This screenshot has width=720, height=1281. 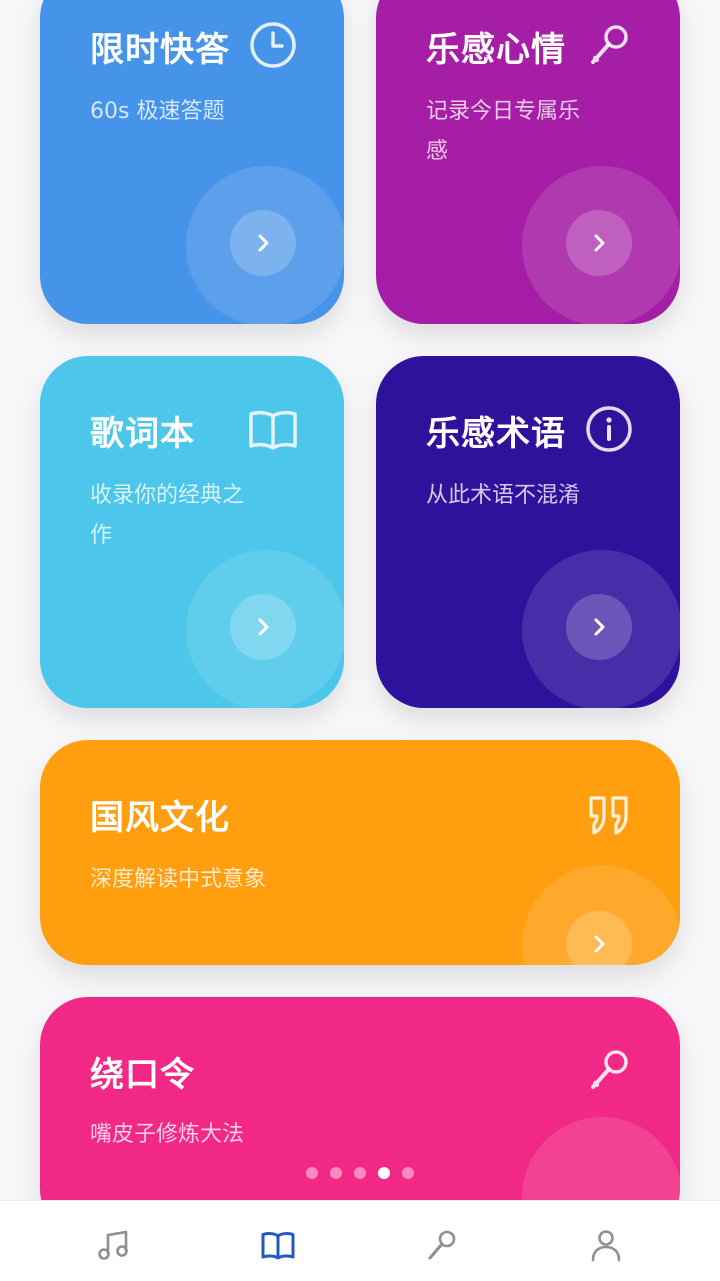 I want to click on card-quick-answer: 限时快答 60s 极速答题, so click(x=192, y=162).